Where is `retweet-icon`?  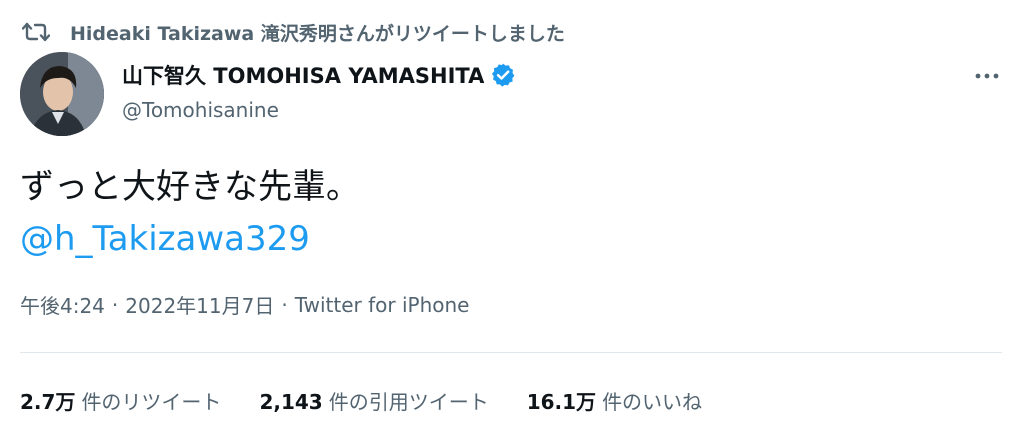
retweet-icon is located at coordinates (36, 32).